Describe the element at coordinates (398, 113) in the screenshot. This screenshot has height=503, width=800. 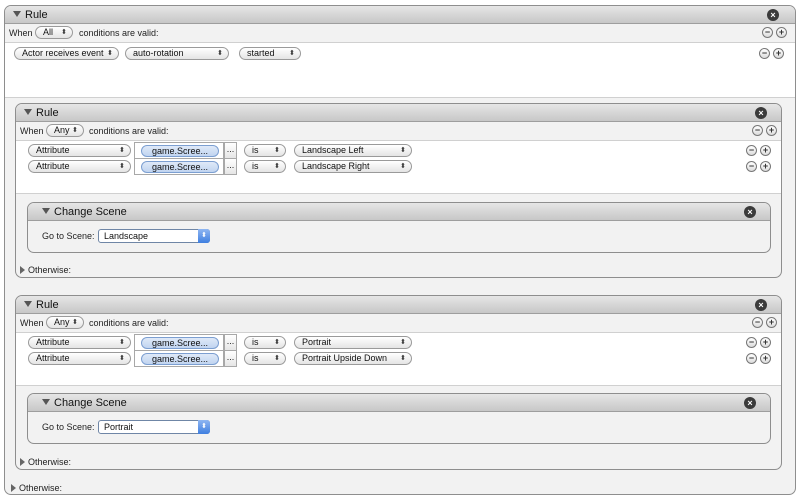
I see `rule-landscape-header: Rule ×` at that location.